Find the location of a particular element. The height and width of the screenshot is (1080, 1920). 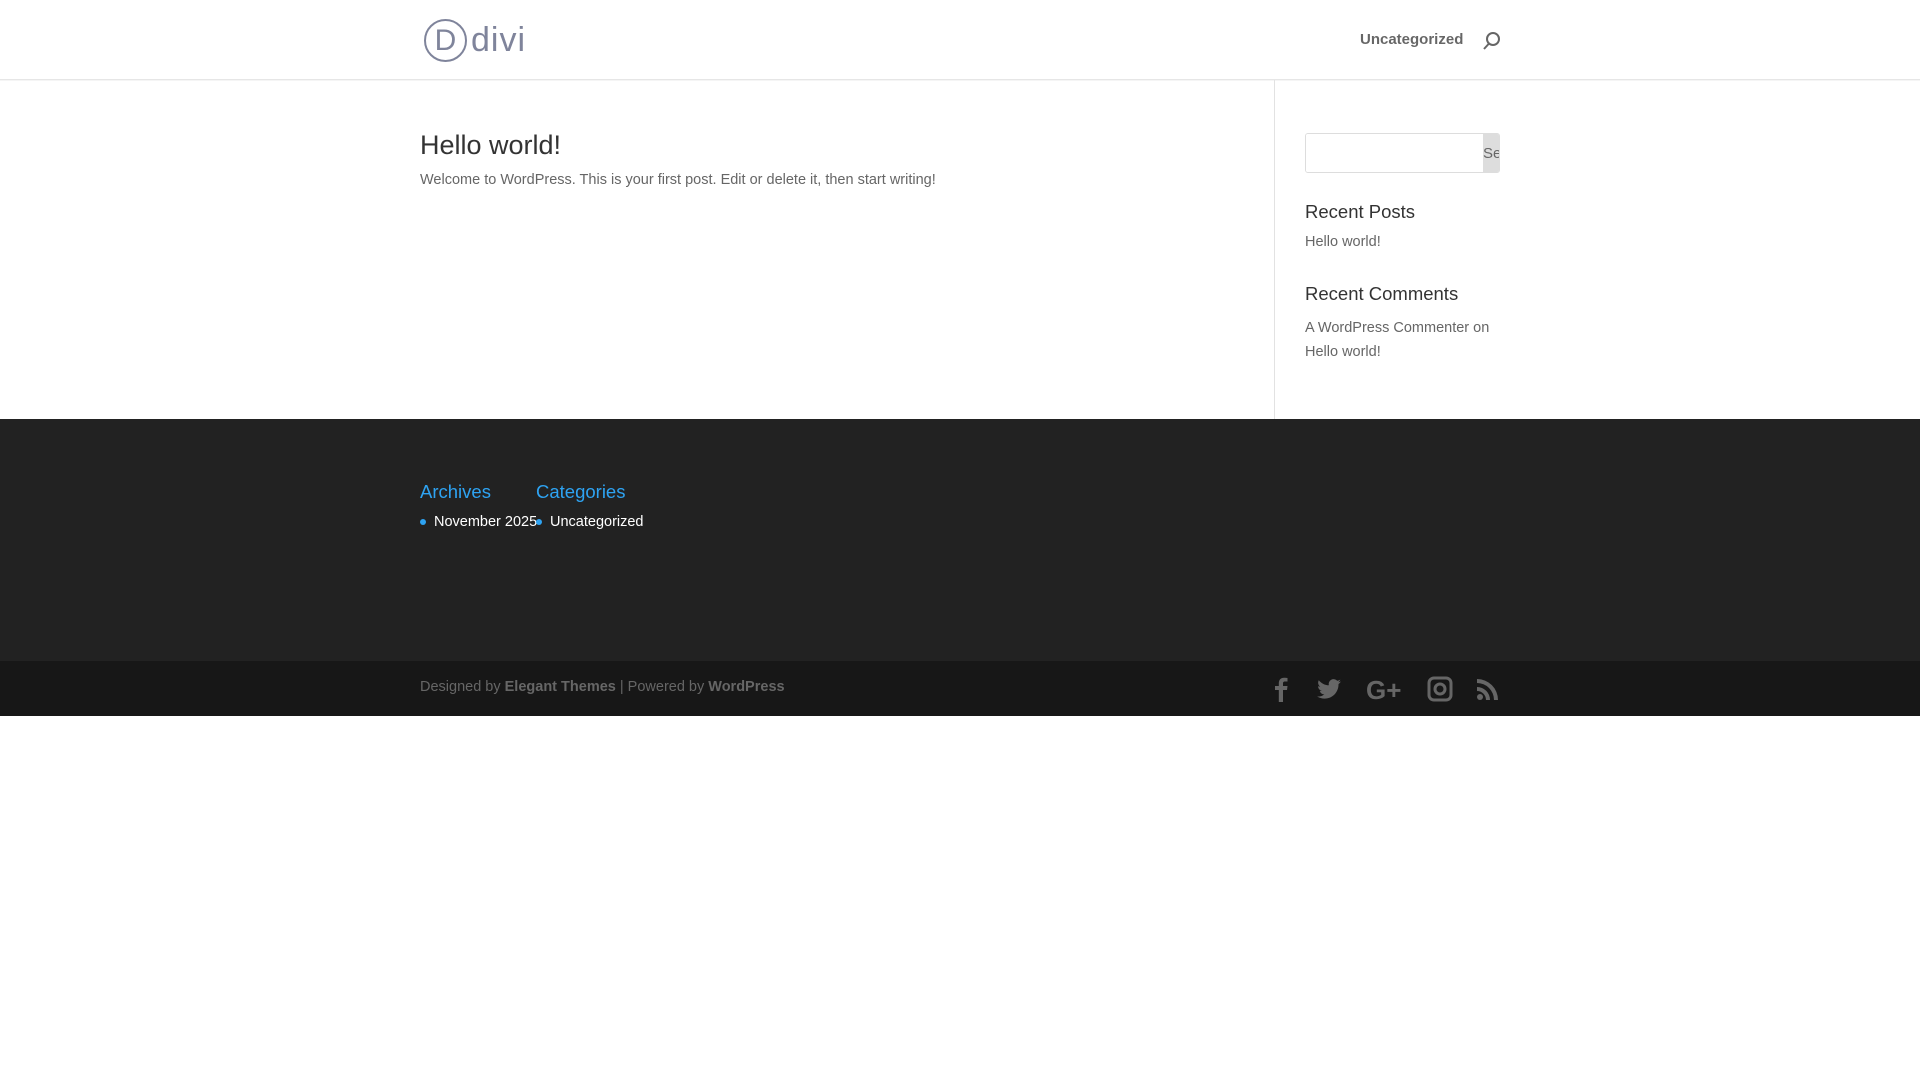

comment-author-link: A WordPress Commenter is located at coordinates (1387, 328).